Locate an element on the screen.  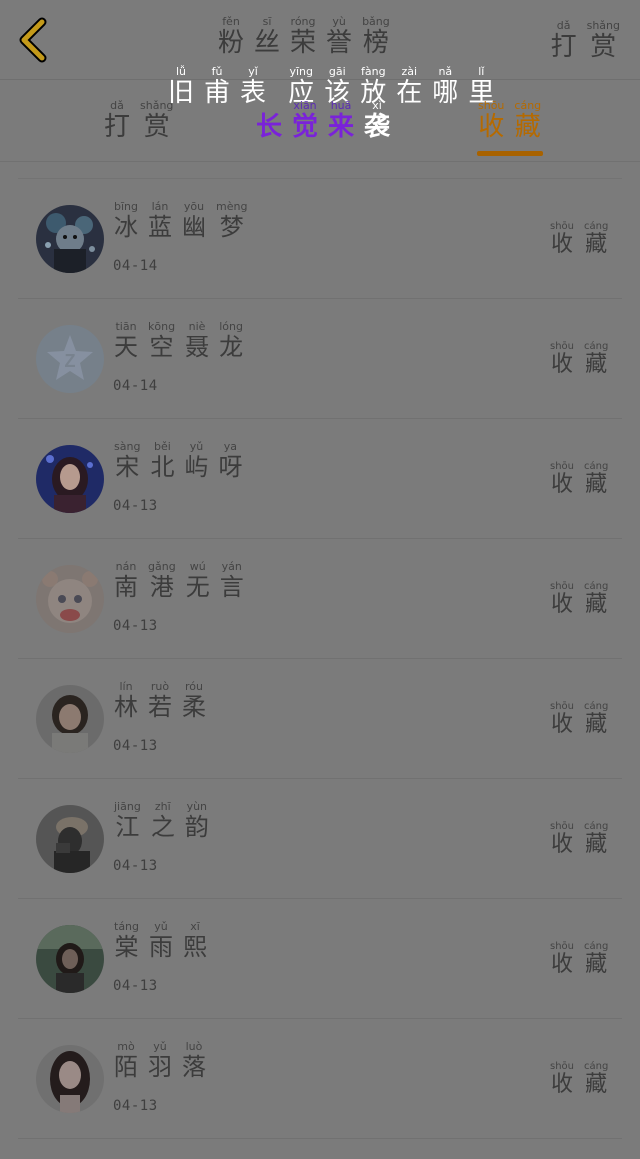
hanzi-text: 丝 is located at coordinates (267, 43).